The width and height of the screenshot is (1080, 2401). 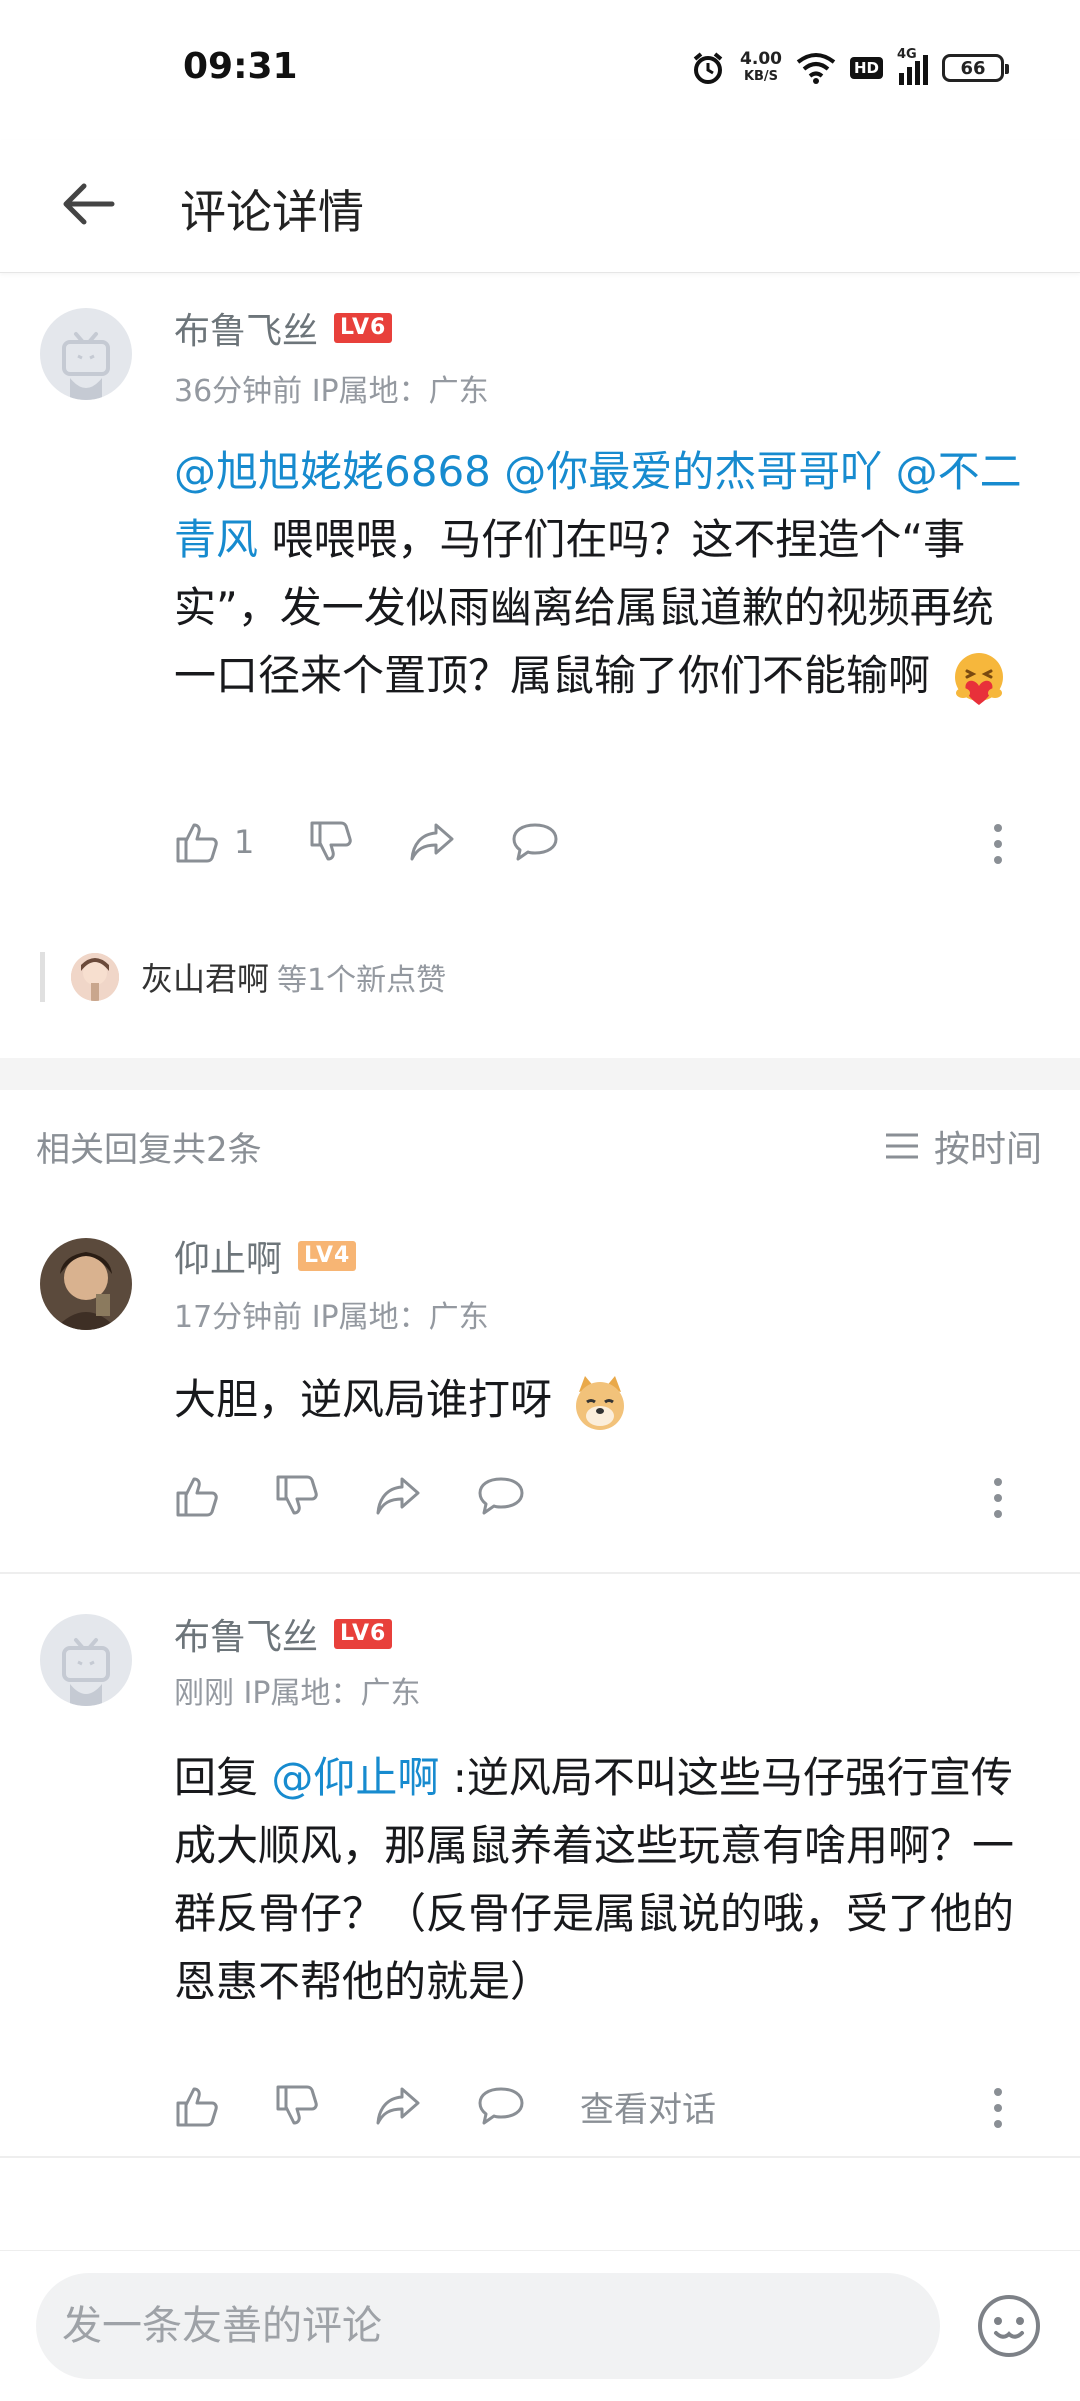 I want to click on reply-username: 仰止啊 LV4, so click(x=265, y=1256).